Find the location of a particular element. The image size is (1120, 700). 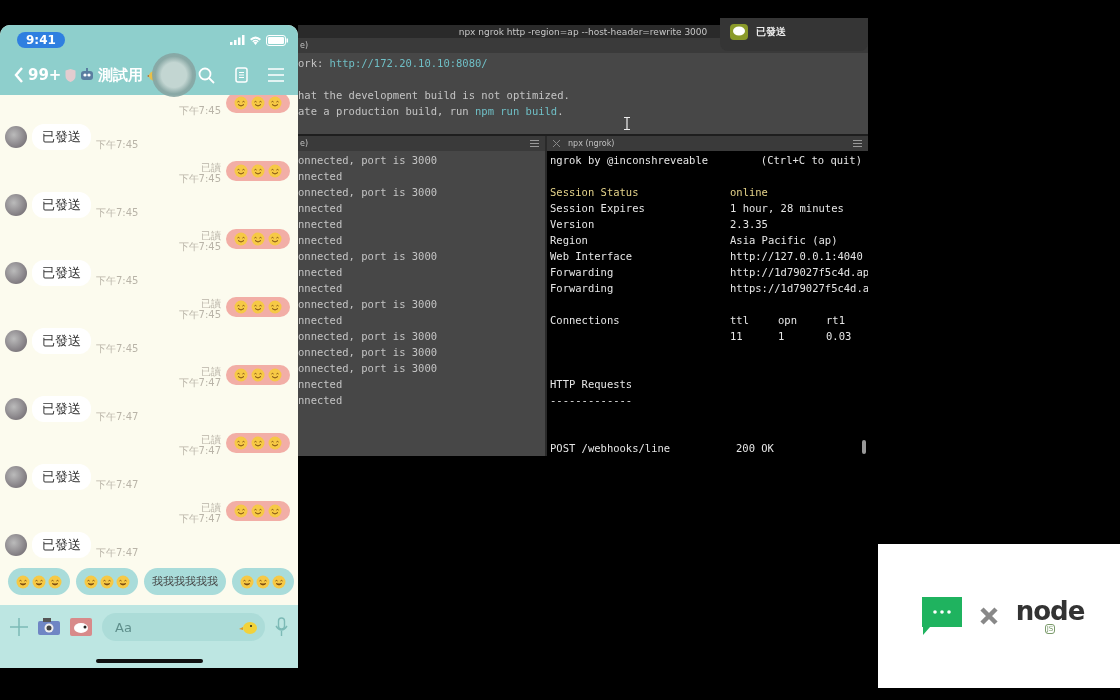

metric-value: 0.03 is located at coordinates (839, 336).